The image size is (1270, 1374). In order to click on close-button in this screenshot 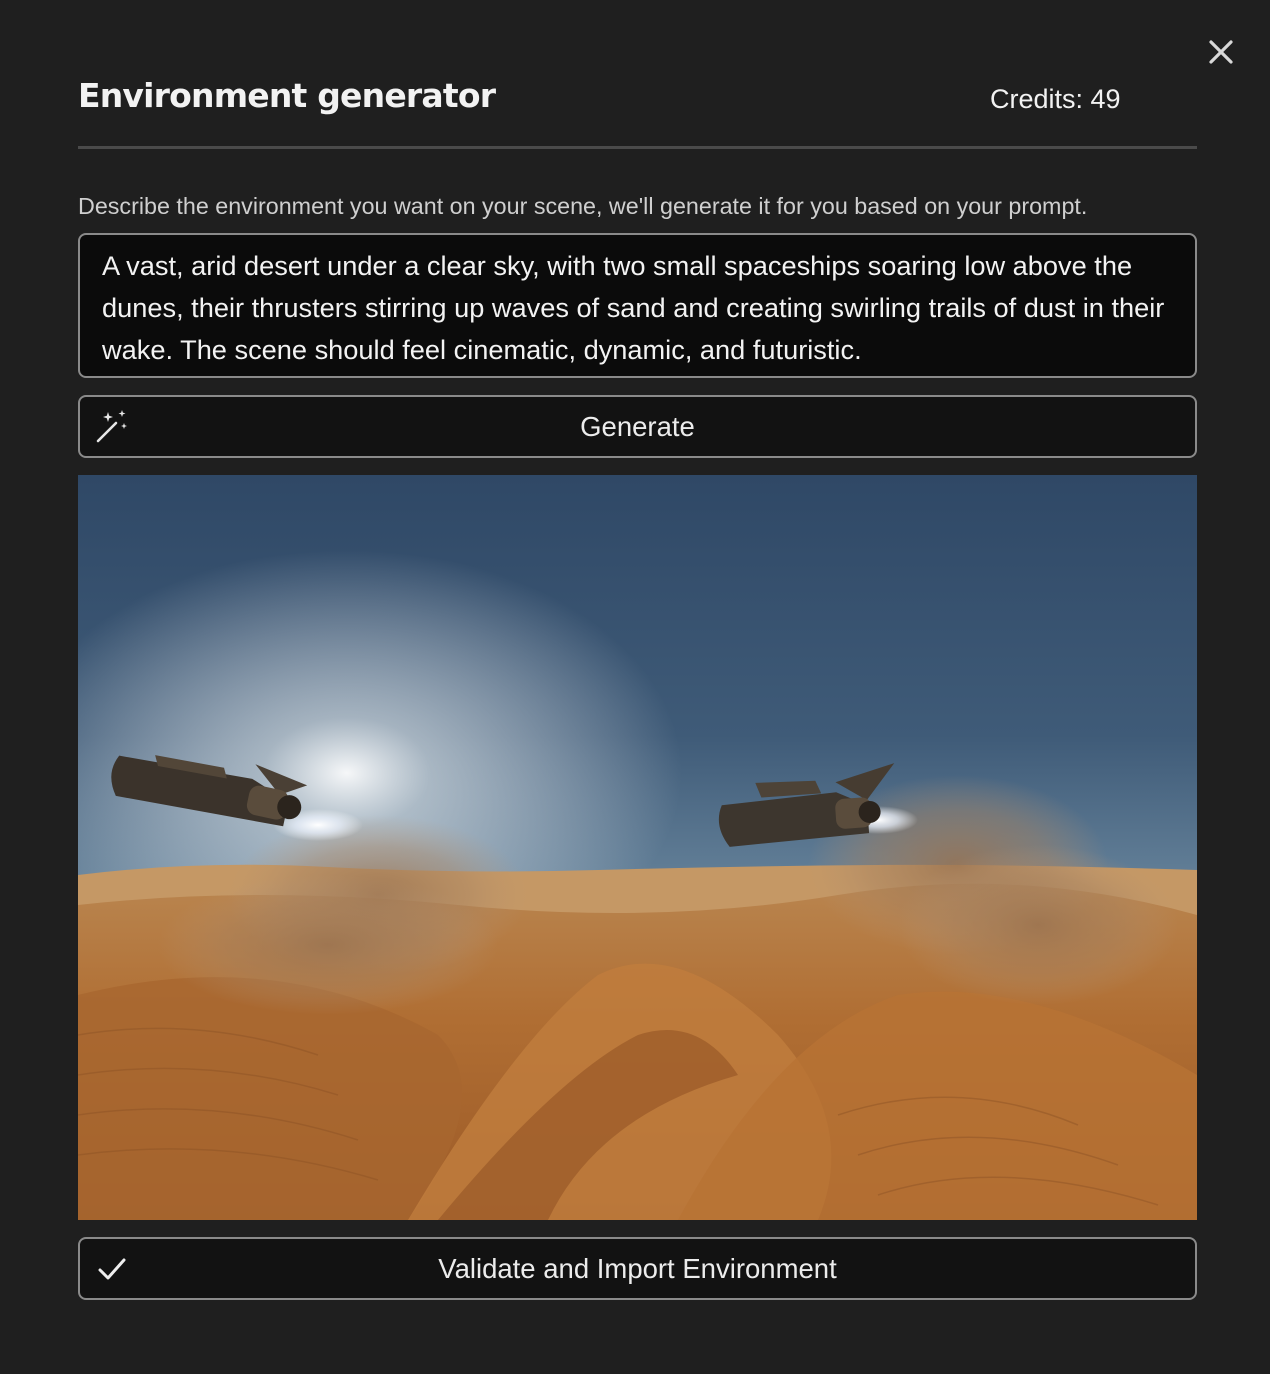, I will do `click(1221, 52)`.